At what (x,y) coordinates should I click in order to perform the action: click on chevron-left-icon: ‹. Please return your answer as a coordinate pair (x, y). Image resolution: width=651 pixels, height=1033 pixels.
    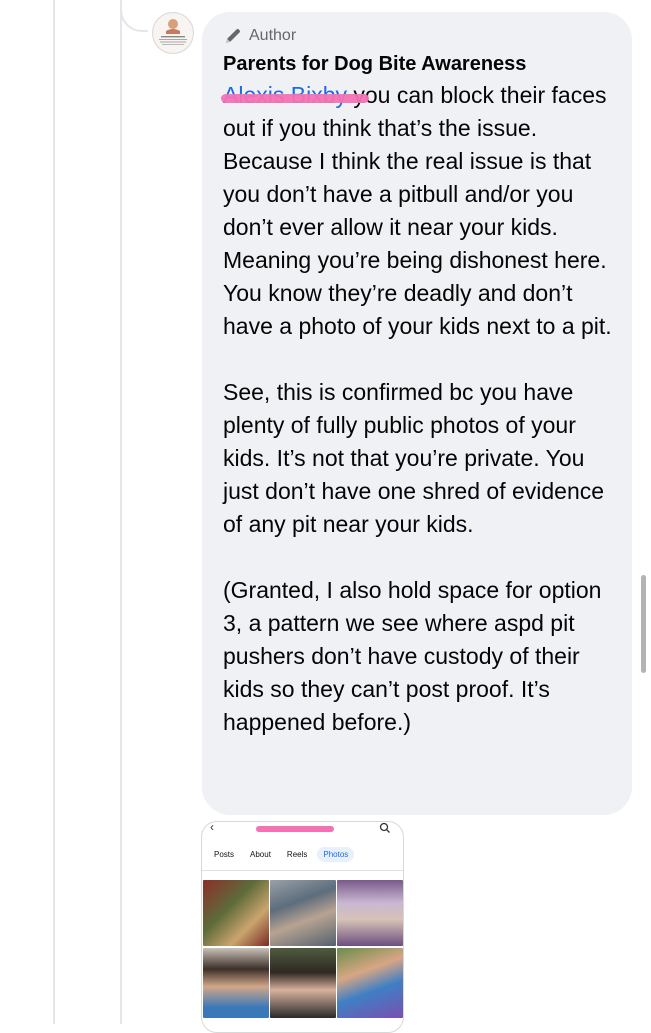
    Looking at the image, I should click on (212, 827).